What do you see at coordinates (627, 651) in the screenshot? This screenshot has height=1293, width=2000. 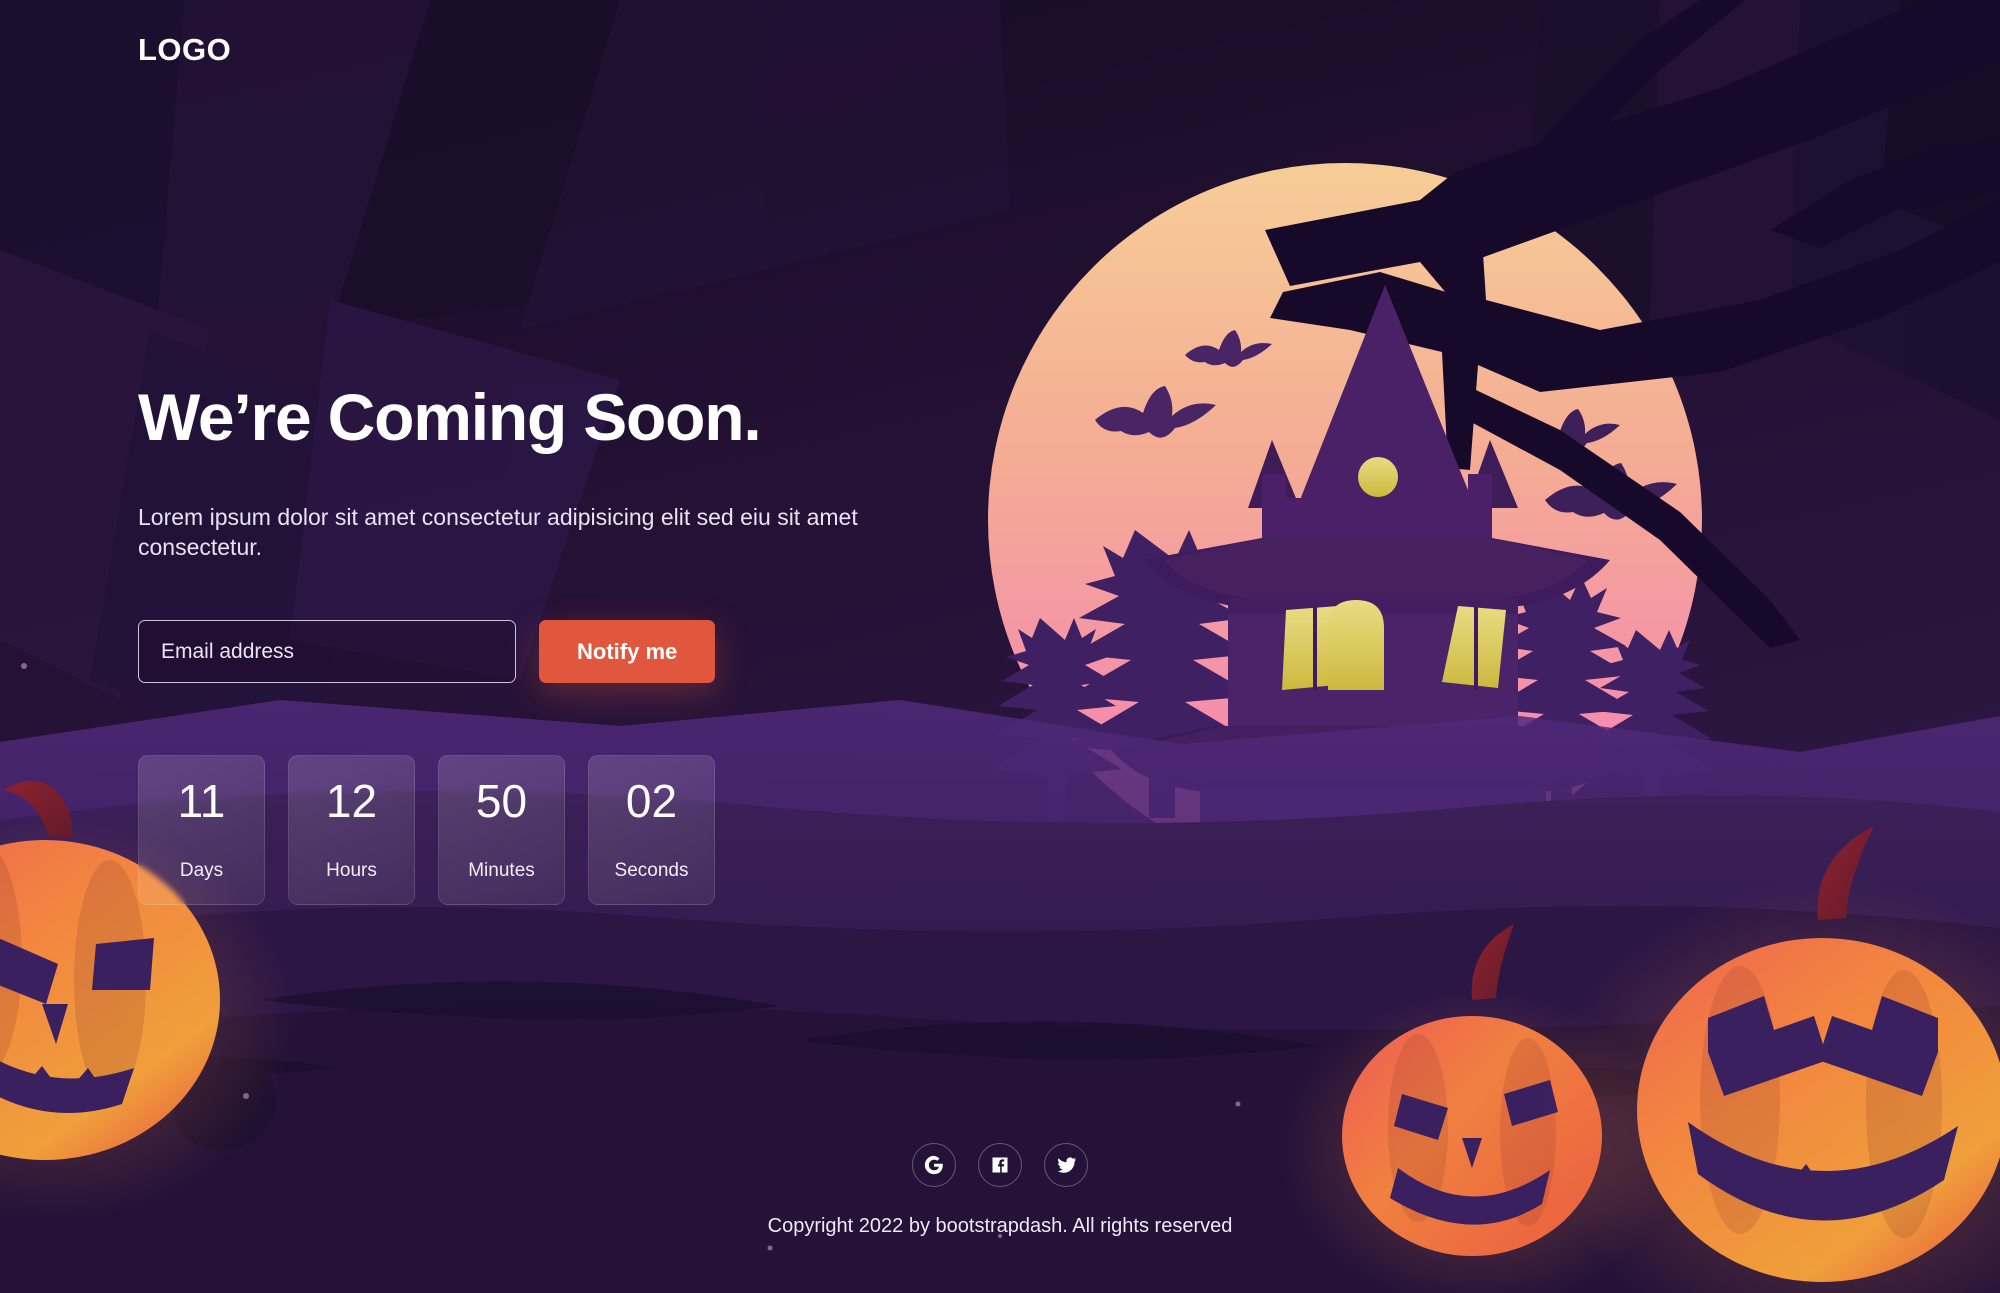 I see `notify-me-button: Notify me` at bounding box center [627, 651].